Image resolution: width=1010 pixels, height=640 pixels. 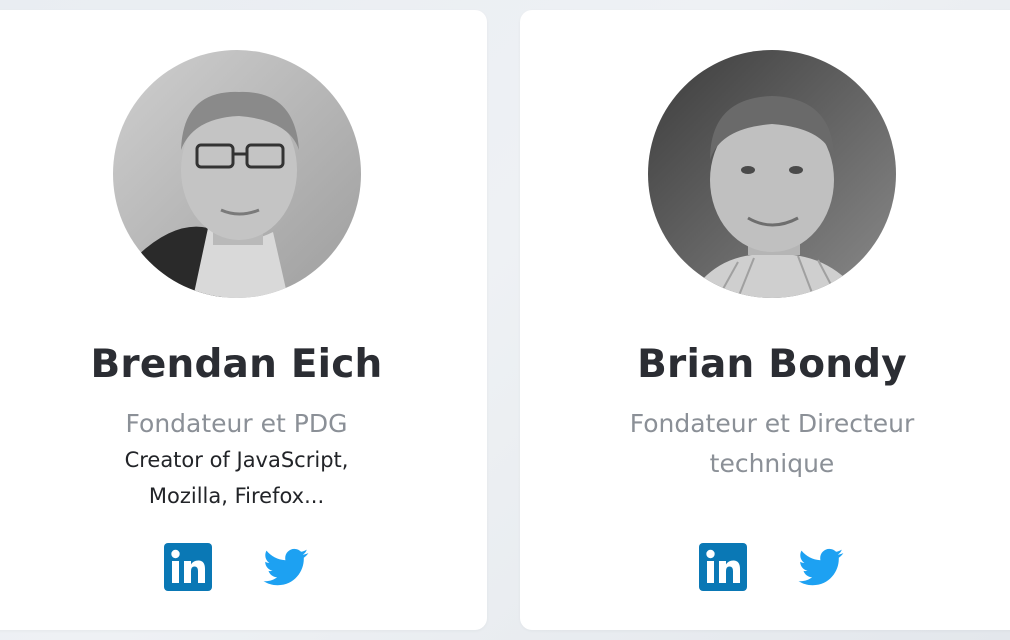 I want to click on member-role: Fondateur et Directeur technique, so click(x=772, y=444).